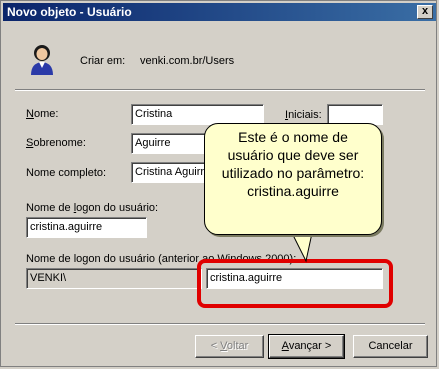  I want to click on initials-input, so click(355, 114).